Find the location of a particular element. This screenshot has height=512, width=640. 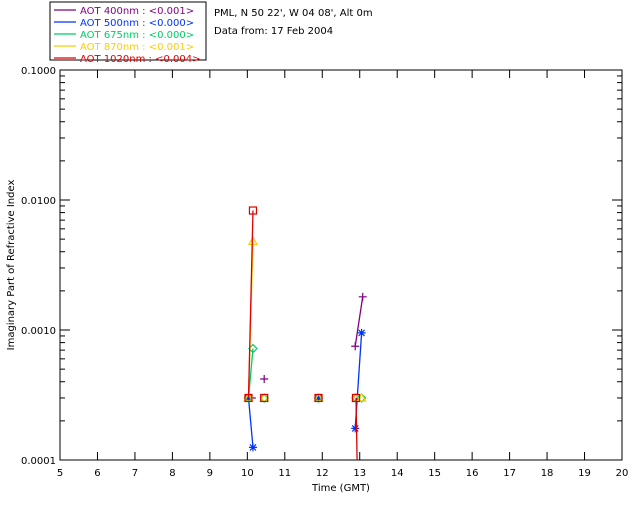

y-tick-label: 0.1000 is located at coordinates (38, 71).